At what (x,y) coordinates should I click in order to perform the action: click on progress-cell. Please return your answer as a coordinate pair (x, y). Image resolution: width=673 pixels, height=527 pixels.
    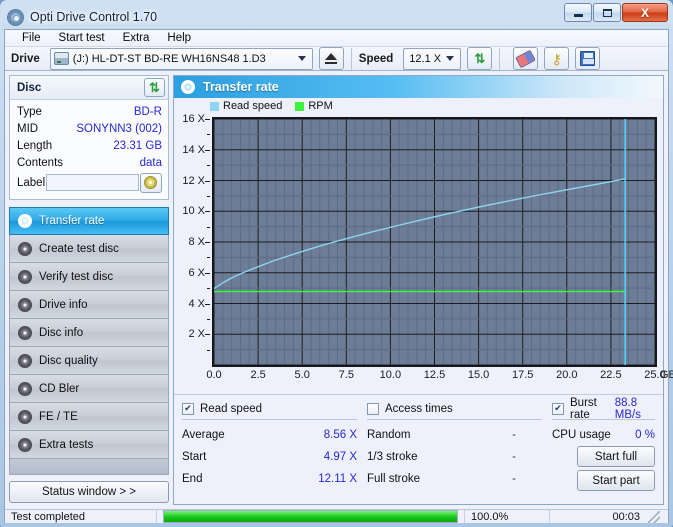
    Looking at the image, I should click on (311, 516).